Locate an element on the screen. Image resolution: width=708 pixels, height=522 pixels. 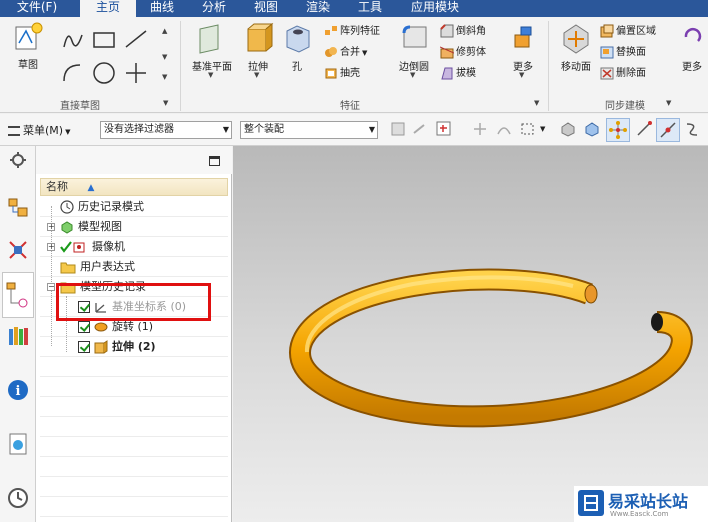
draft-button: 拔模 is located at coordinates (458, 74).